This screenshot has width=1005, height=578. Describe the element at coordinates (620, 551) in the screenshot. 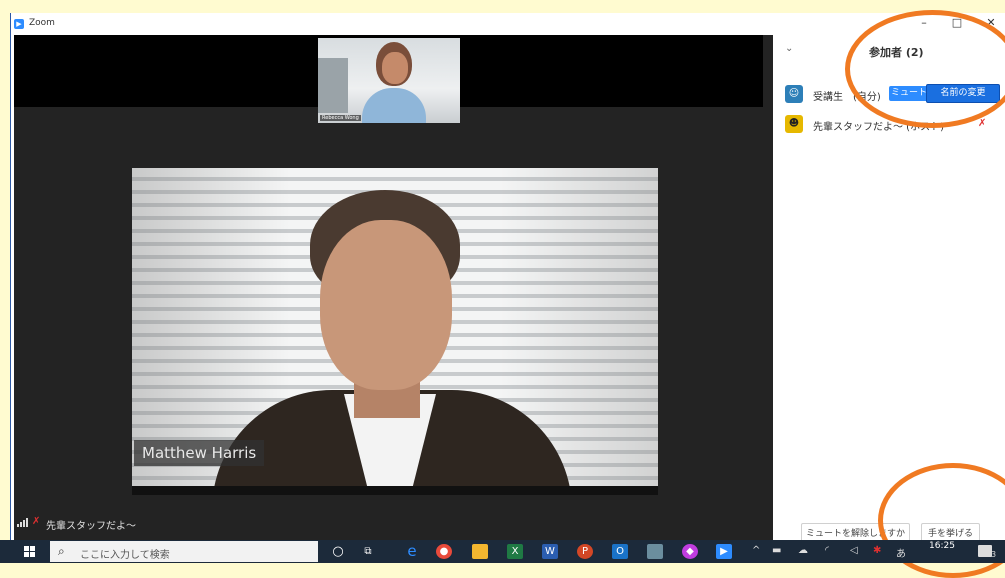

I see `outlook-icon: O` at that location.